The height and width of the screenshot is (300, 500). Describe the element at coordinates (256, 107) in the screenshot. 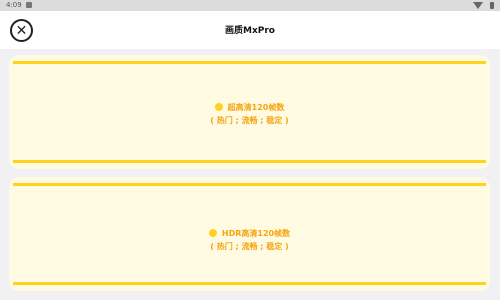

I see `card-title: 超高清120帧数` at that location.